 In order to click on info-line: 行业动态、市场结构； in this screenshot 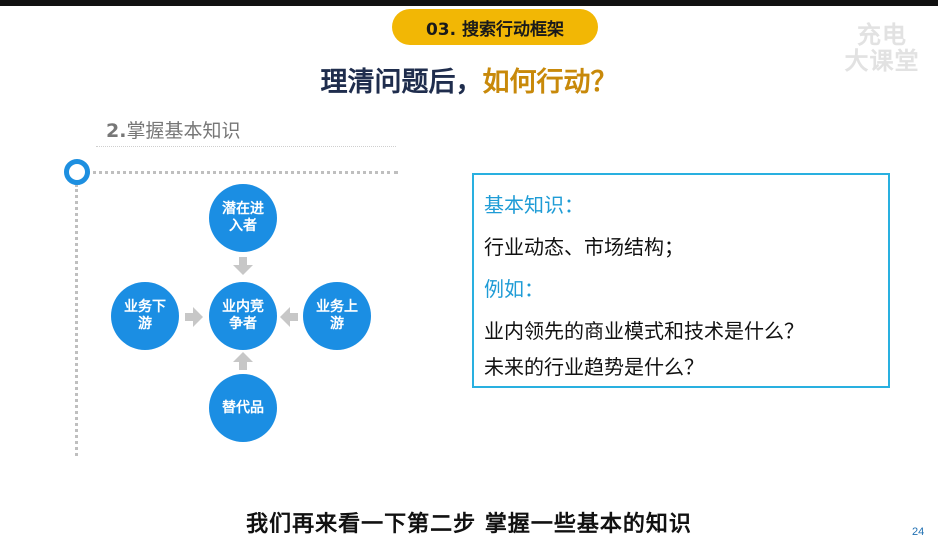, I will do `click(584, 247)`.